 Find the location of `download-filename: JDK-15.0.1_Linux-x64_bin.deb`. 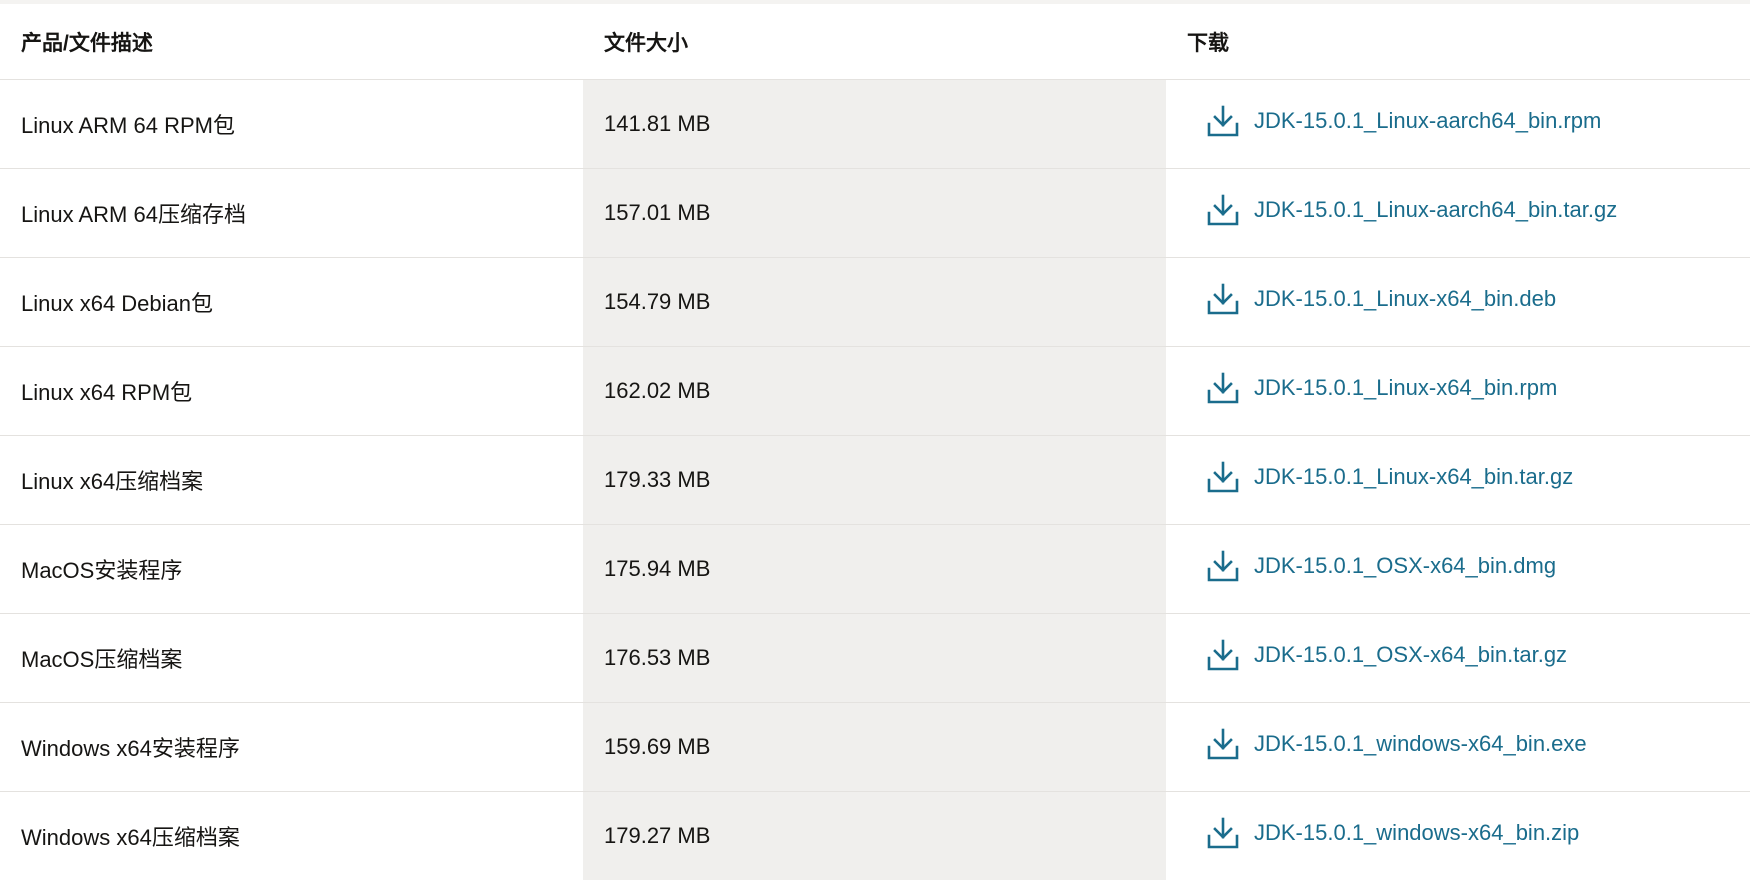

download-filename: JDK-15.0.1_Linux-x64_bin.deb is located at coordinates (1405, 299).